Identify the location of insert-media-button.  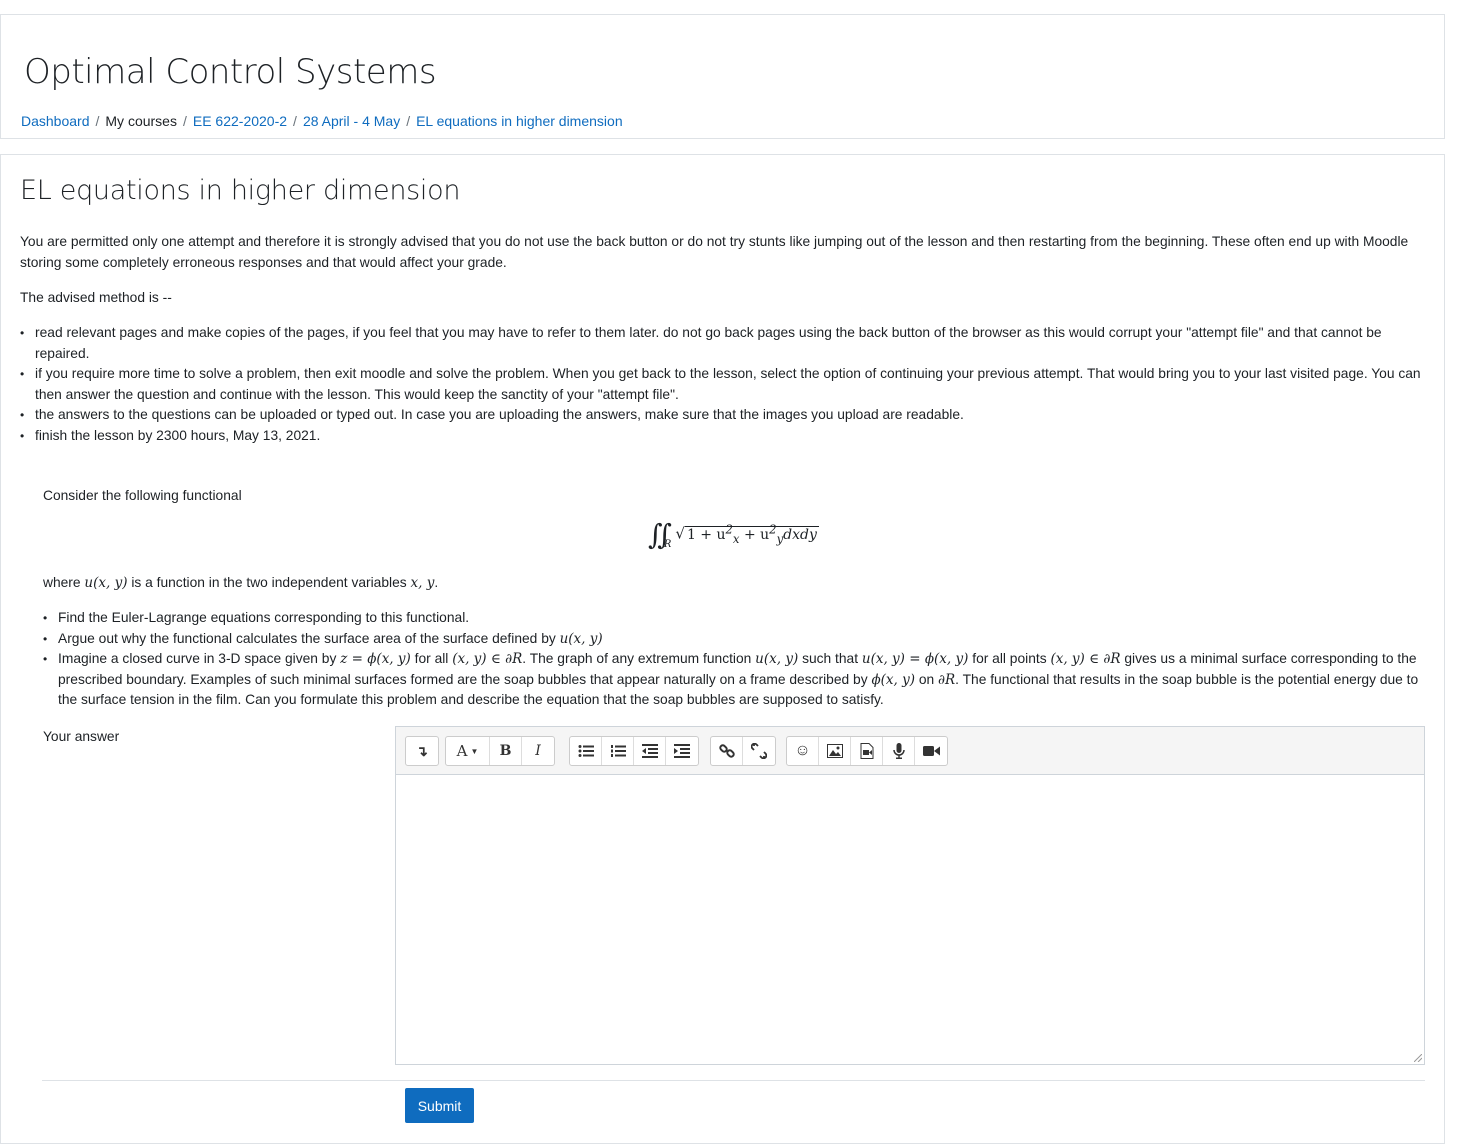
(867, 751).